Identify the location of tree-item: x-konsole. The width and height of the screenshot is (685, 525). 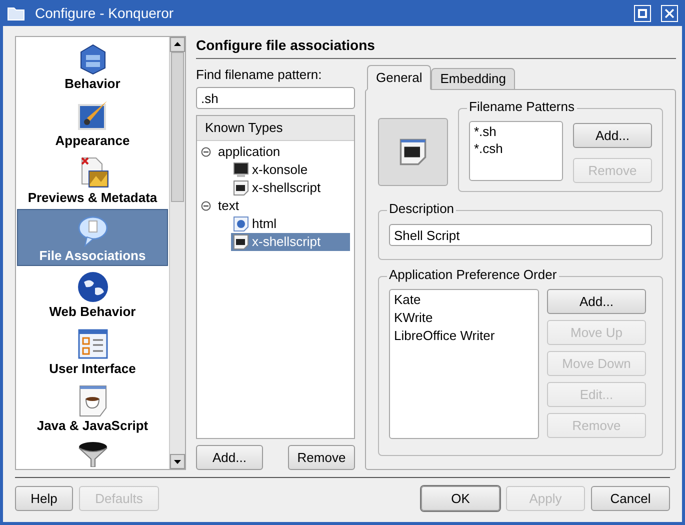
(290, 169).